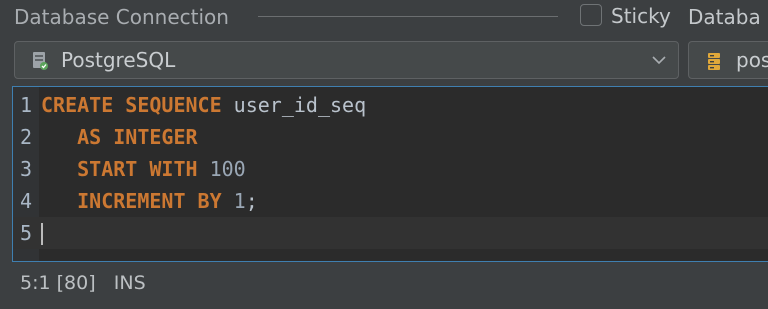 The image size is (768, 309). What do you see at coordinates (26, 137) in the screenshot?
I see `line-number: 2` at bounding box center [26, 137].